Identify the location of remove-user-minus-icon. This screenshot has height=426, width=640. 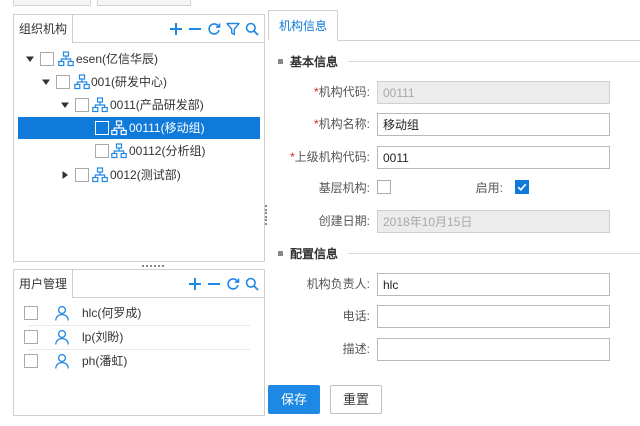
(214, 284).